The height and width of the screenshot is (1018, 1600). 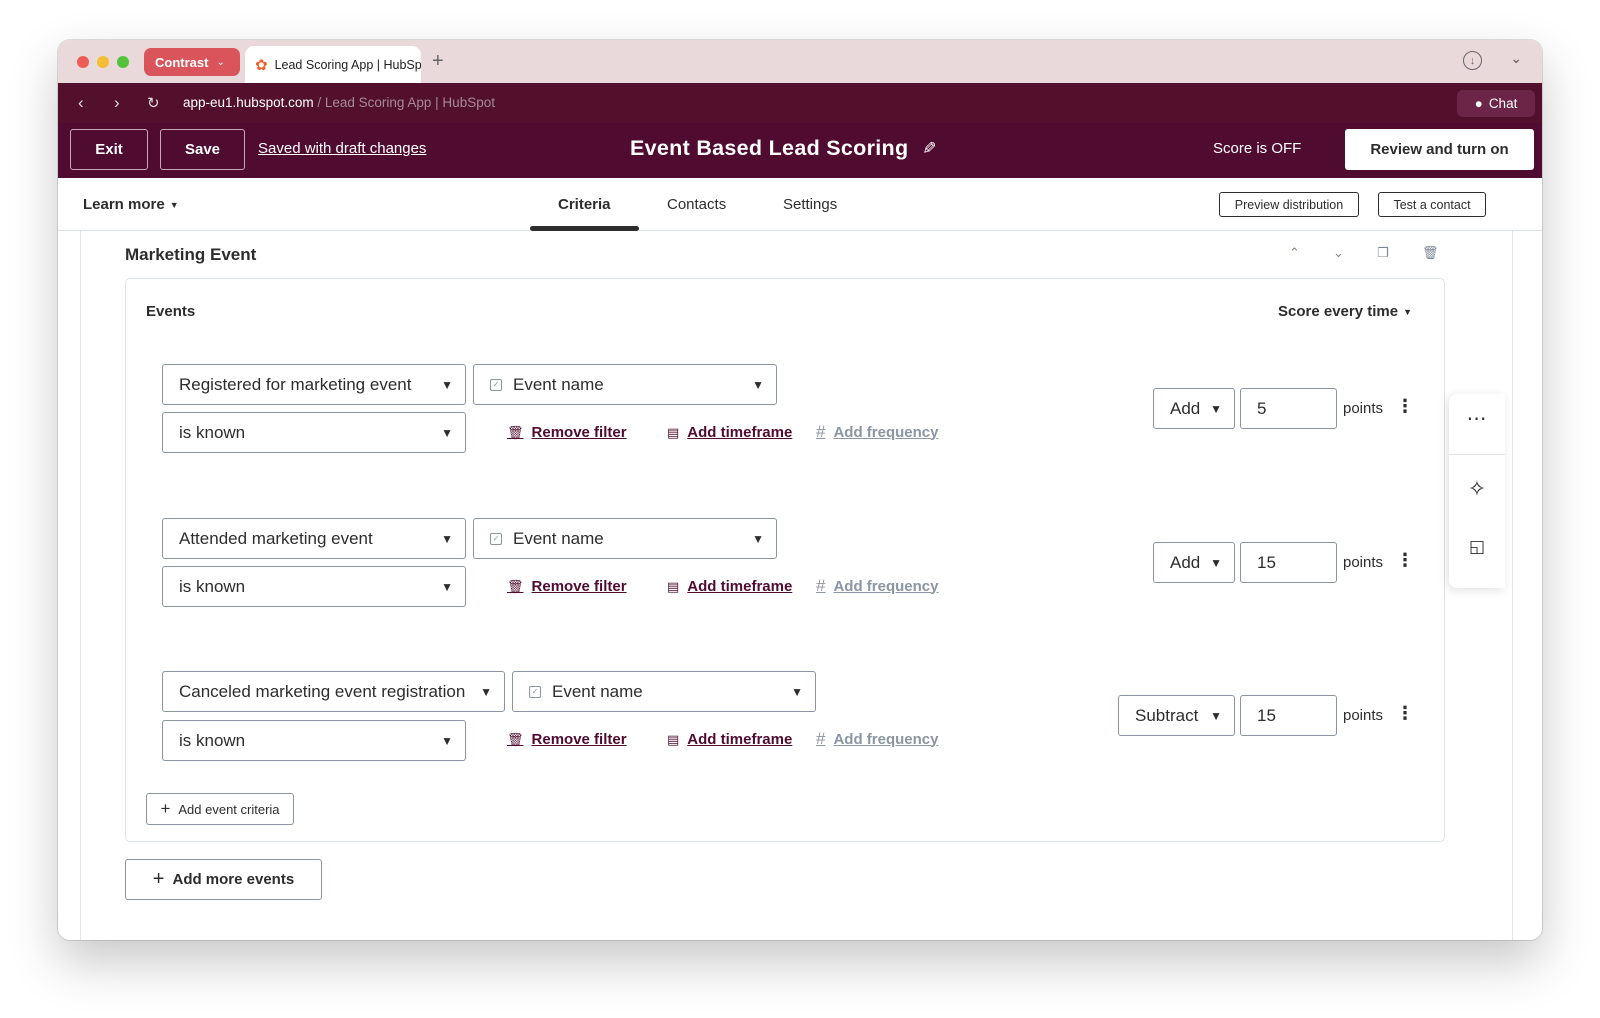 What do you see at coordinates (496, 538) in the screenshot?
I see `property-icon: ✓` at bounding box center [496, 538].